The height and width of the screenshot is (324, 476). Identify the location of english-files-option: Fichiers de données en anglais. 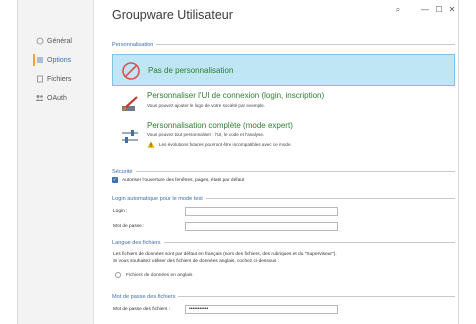
(153, 275).